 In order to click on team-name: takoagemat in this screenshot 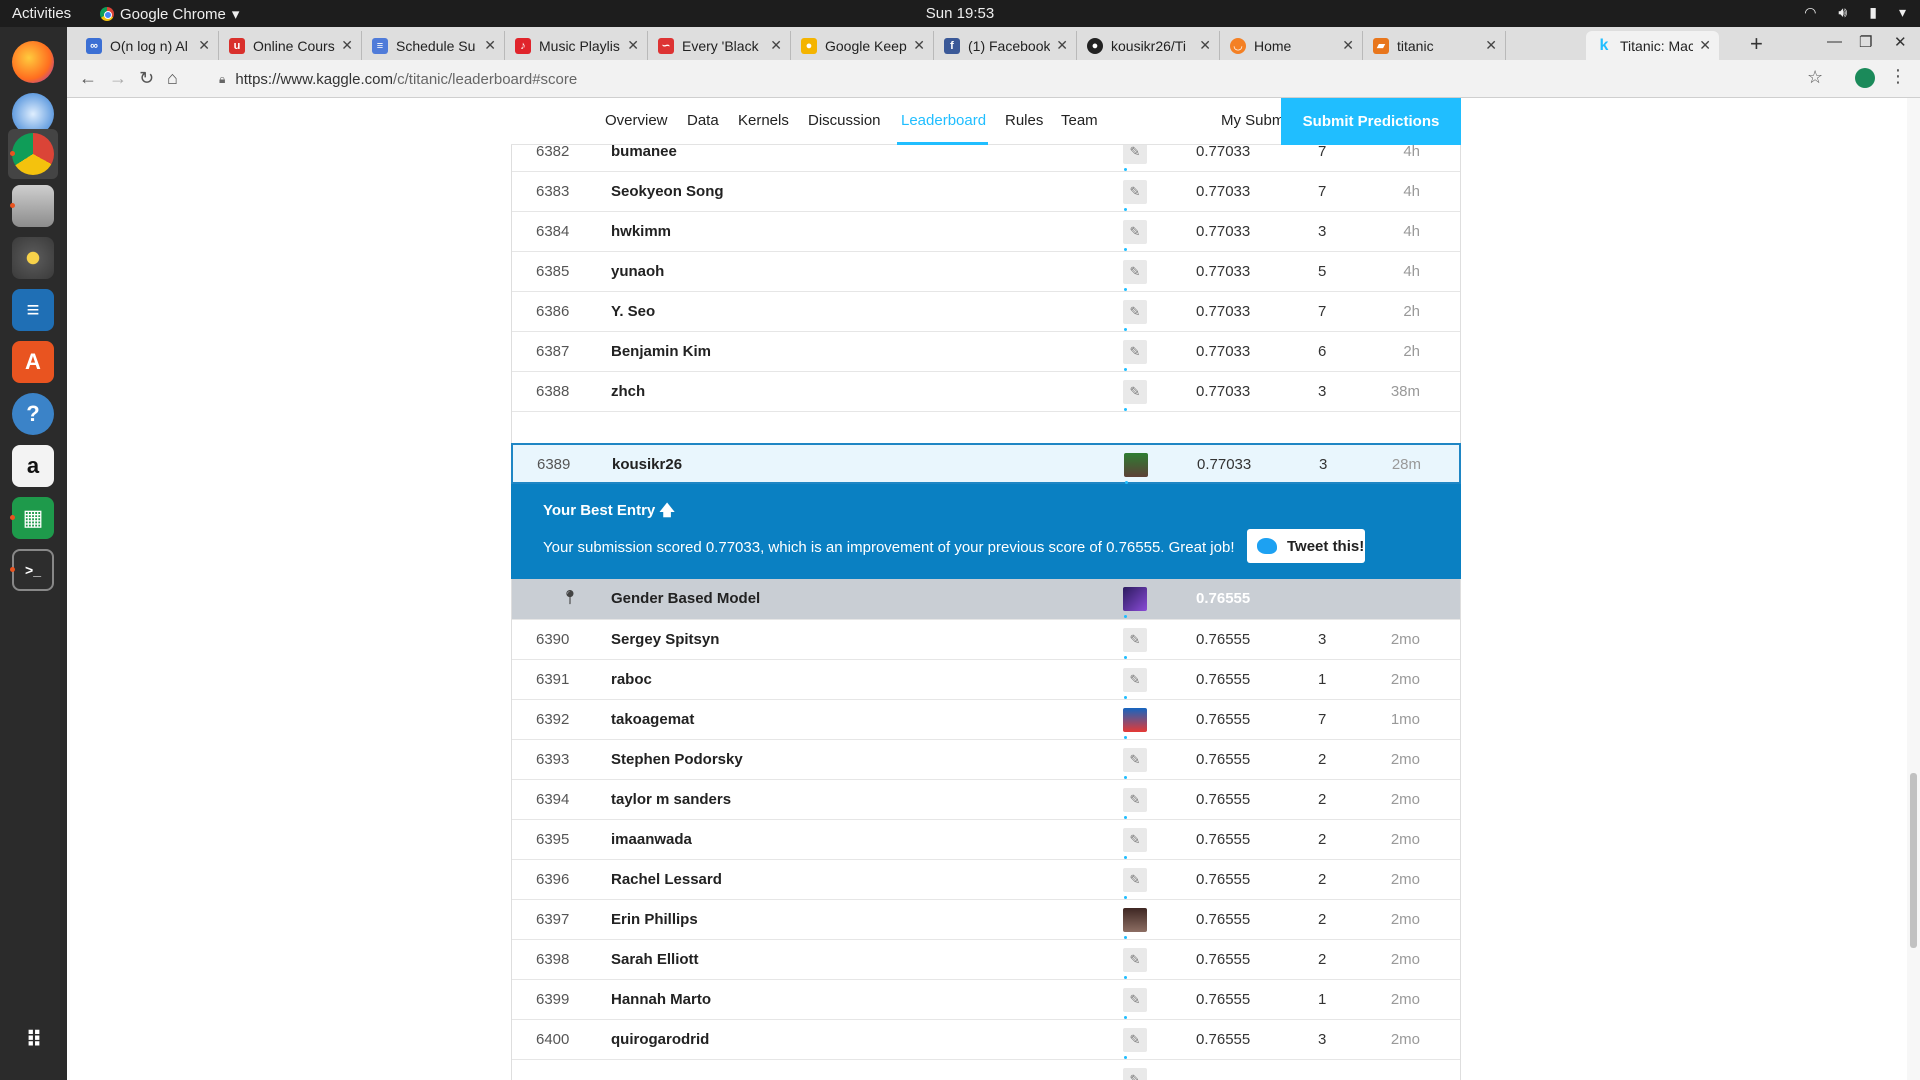, I will do `click(652, 719)`.